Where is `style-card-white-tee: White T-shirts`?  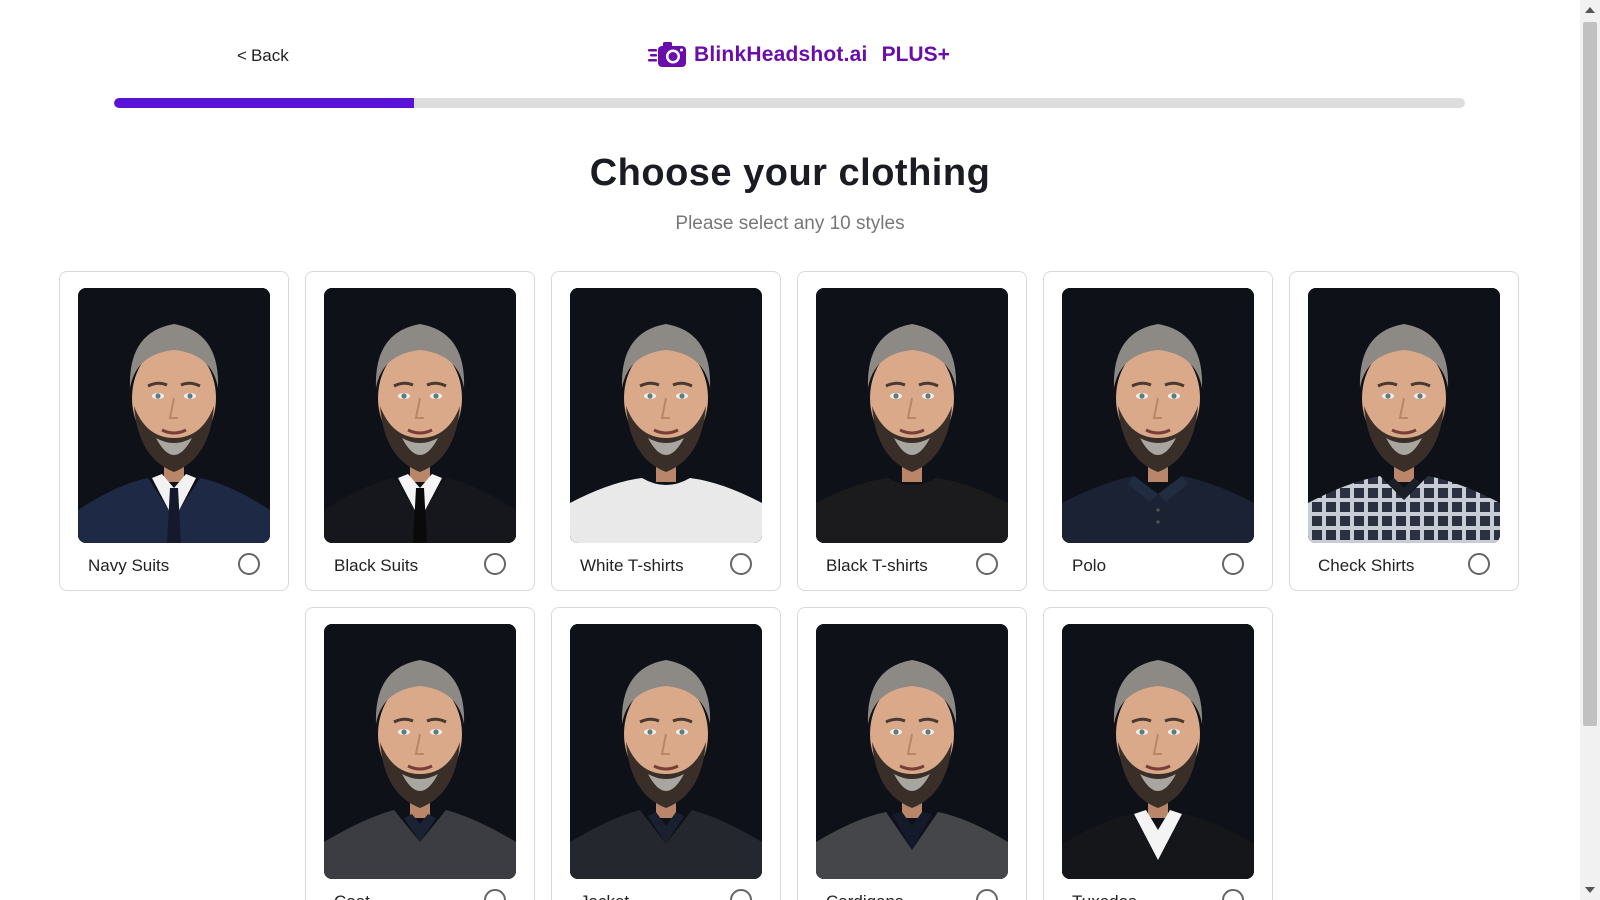
style-card-white-tee: White T-shirts is located at coordinates (666, 431).